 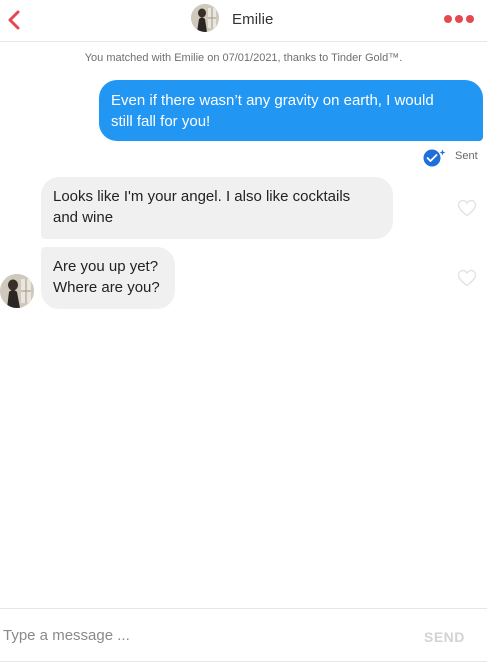 I want to click on message-input, so click(x=203, y=635).